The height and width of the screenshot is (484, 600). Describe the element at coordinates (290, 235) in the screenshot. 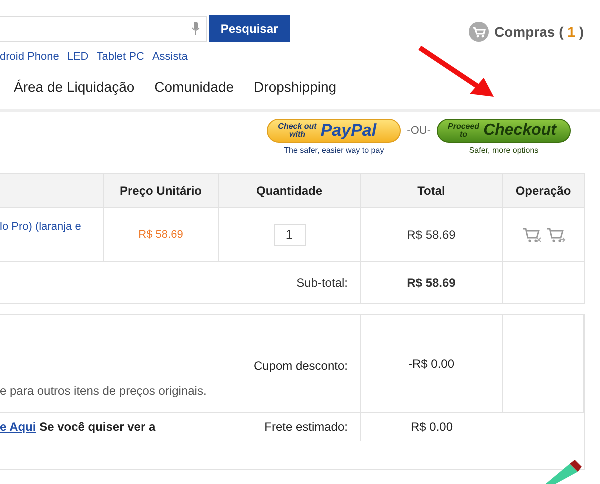

I see `quantity-field: 1` at that location.